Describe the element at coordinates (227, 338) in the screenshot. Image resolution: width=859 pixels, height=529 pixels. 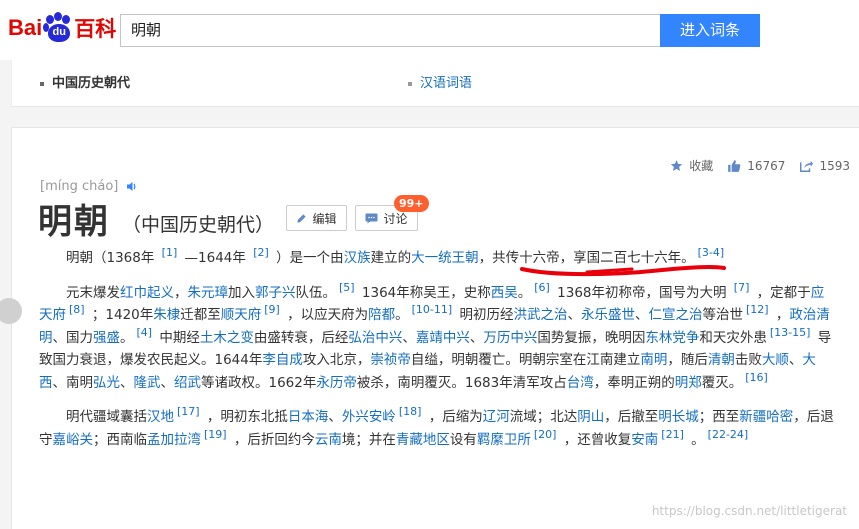
I see `link: 土木之变` at that location.